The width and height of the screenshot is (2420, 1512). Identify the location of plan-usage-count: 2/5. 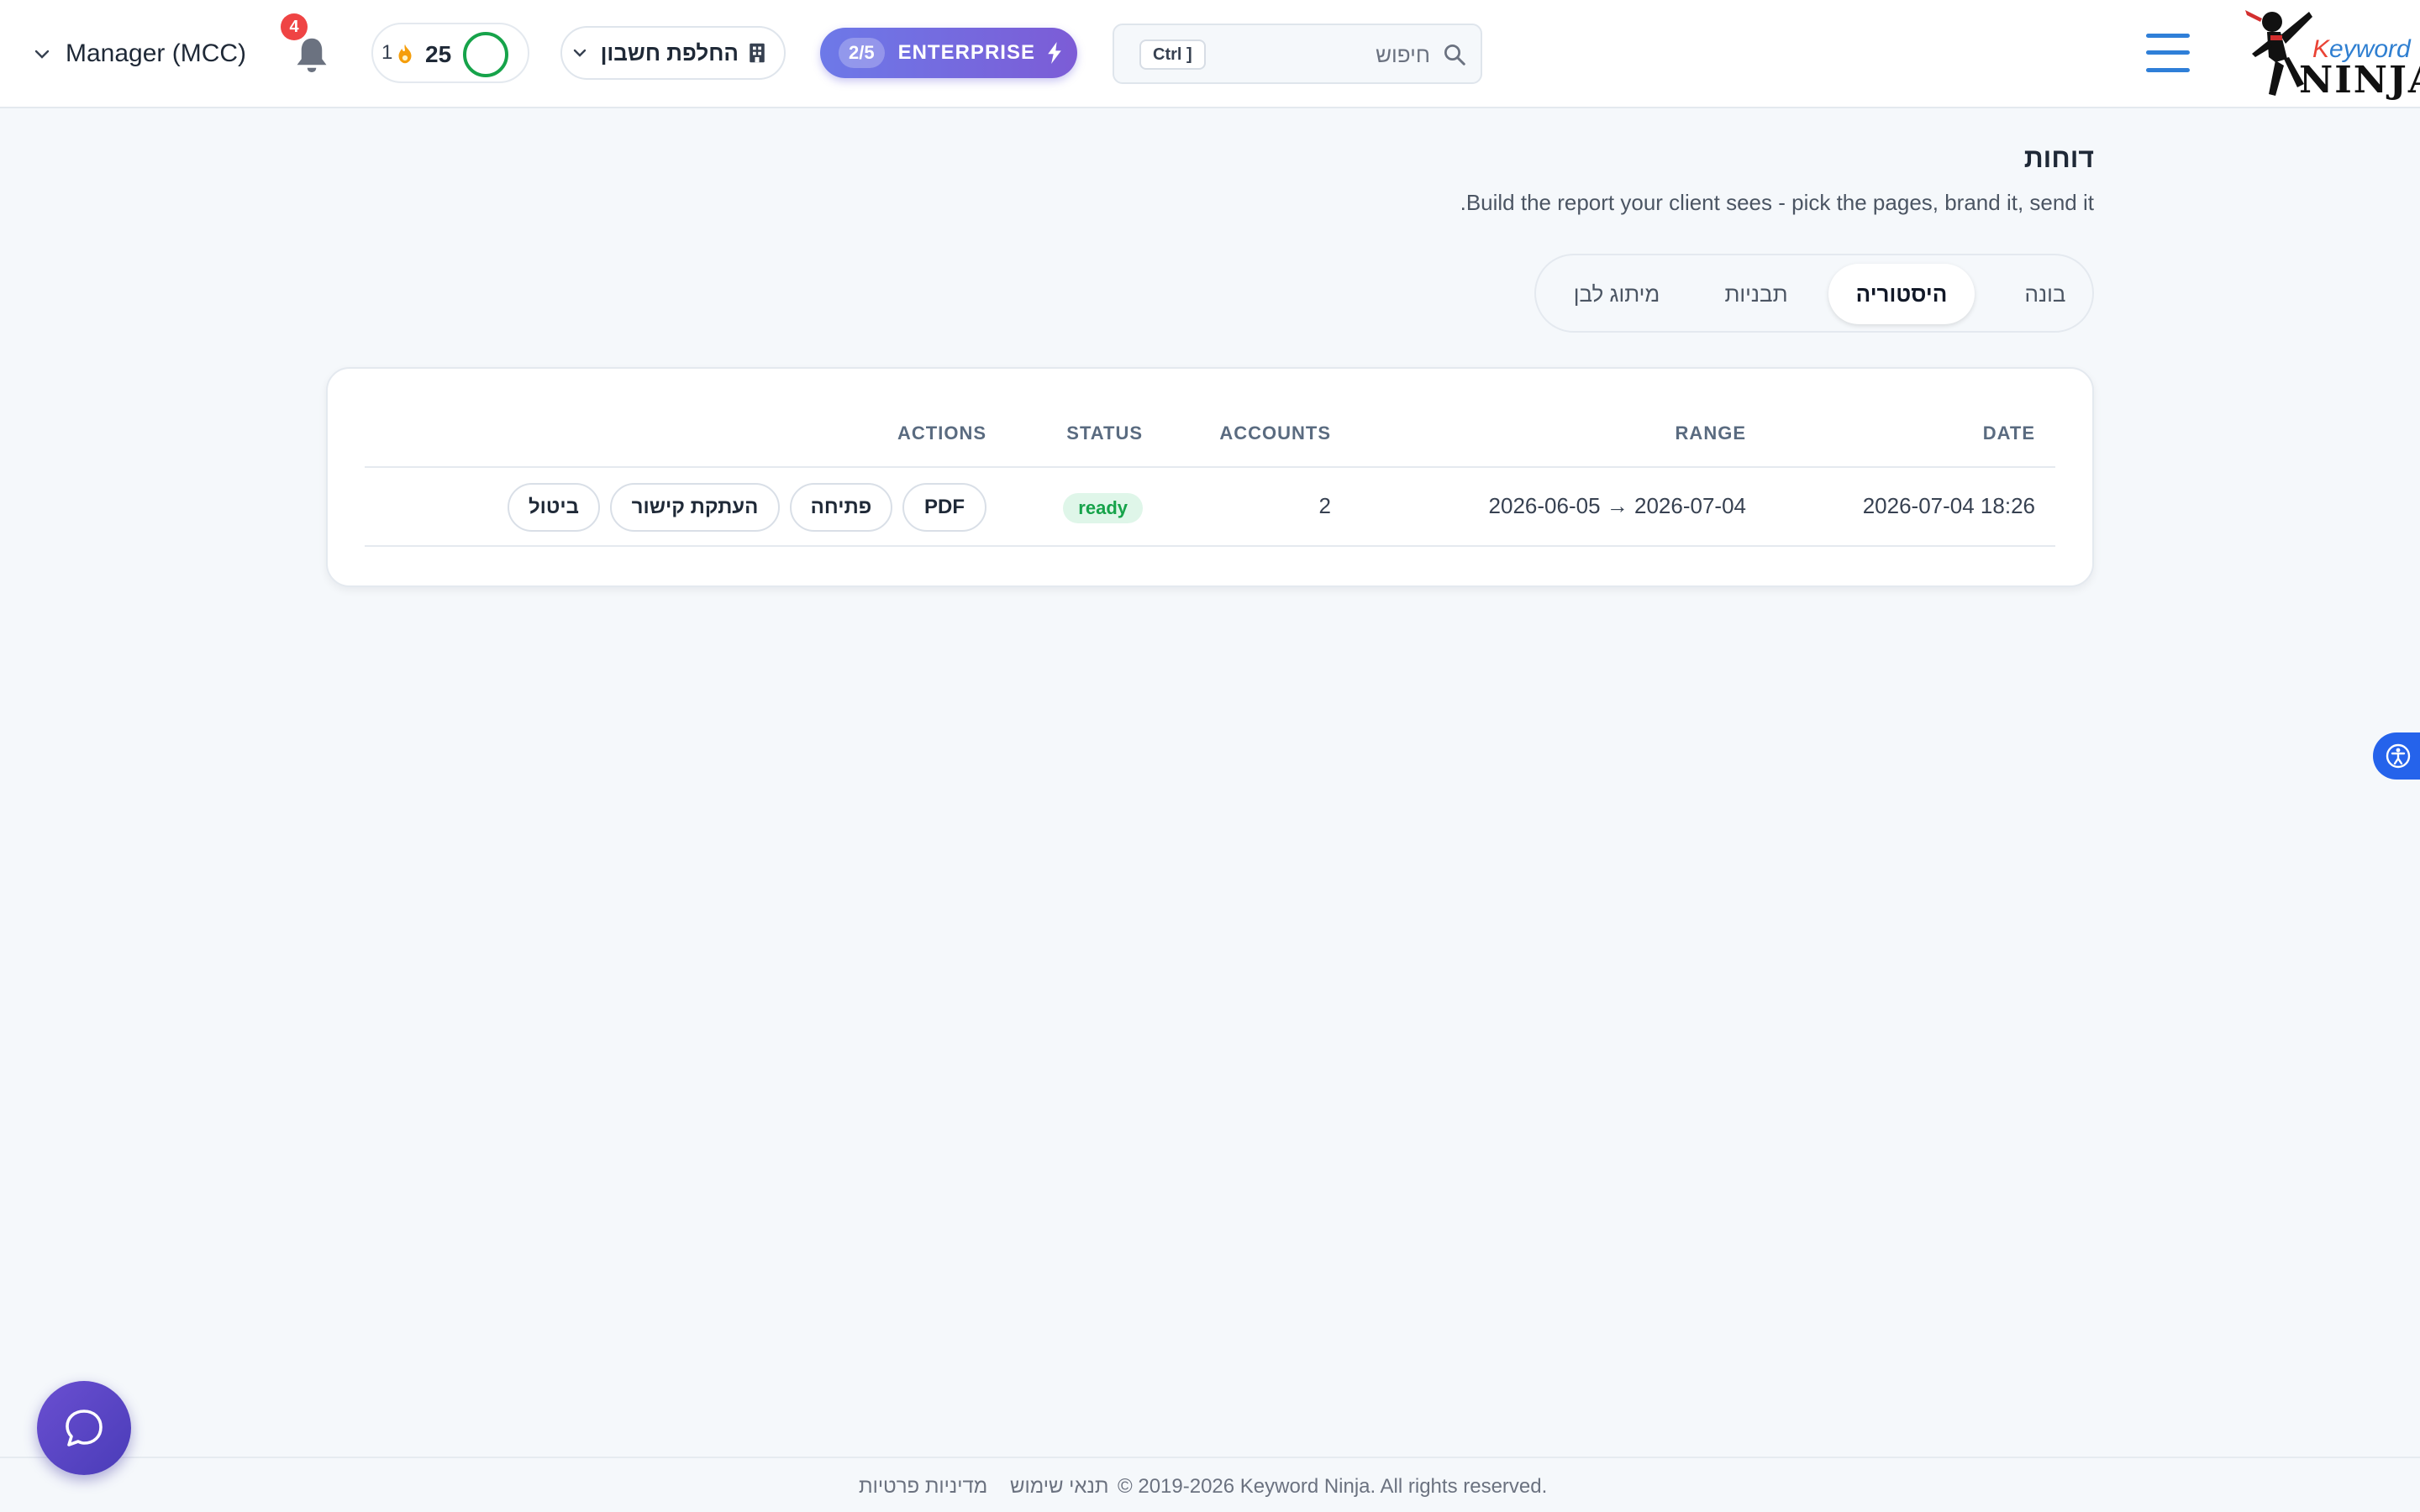
(862, 53).